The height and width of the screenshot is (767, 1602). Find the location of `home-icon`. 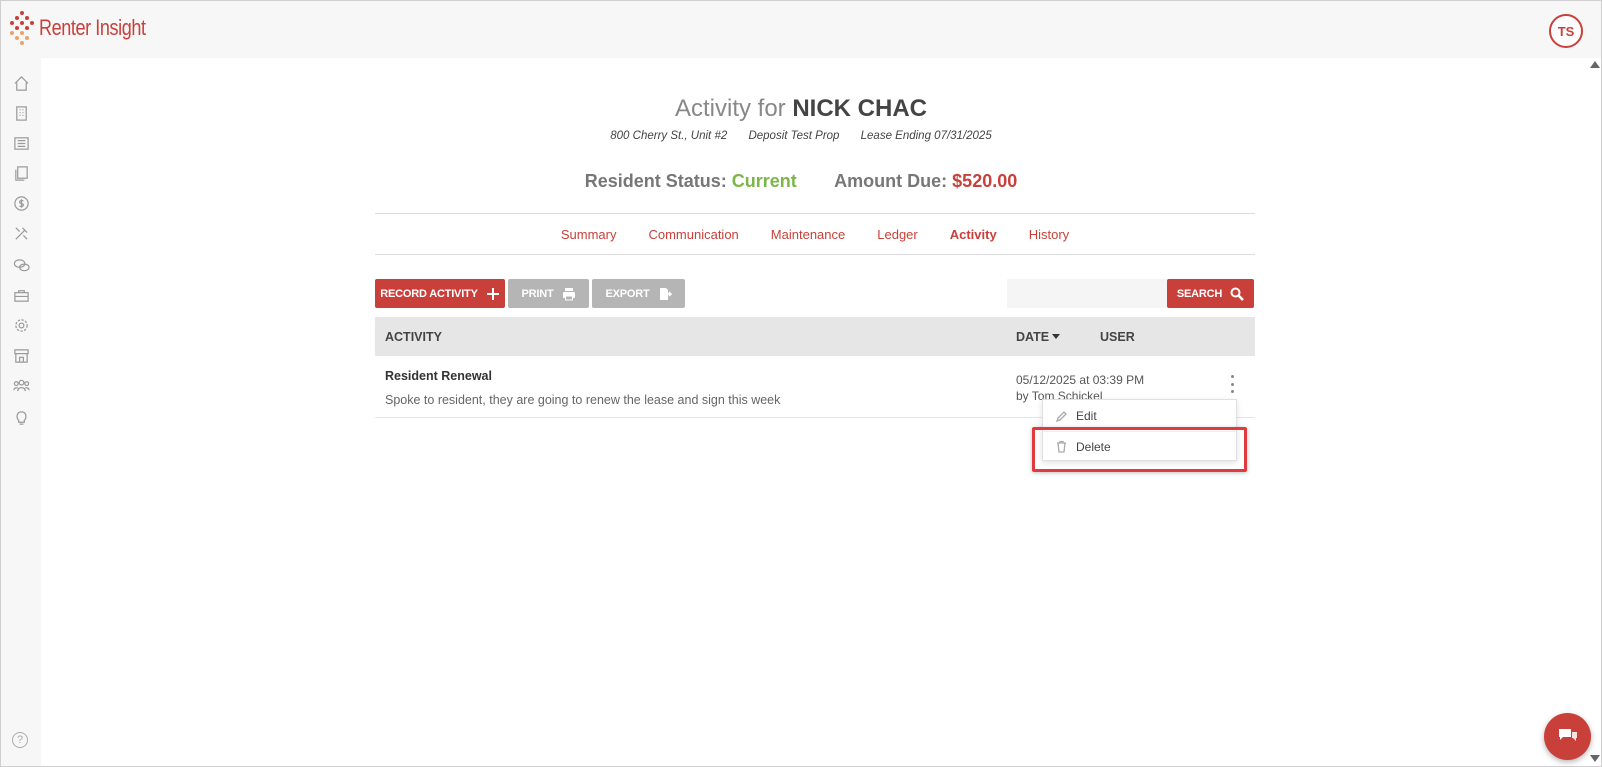

home-icon is located at coordinates (21, 83).